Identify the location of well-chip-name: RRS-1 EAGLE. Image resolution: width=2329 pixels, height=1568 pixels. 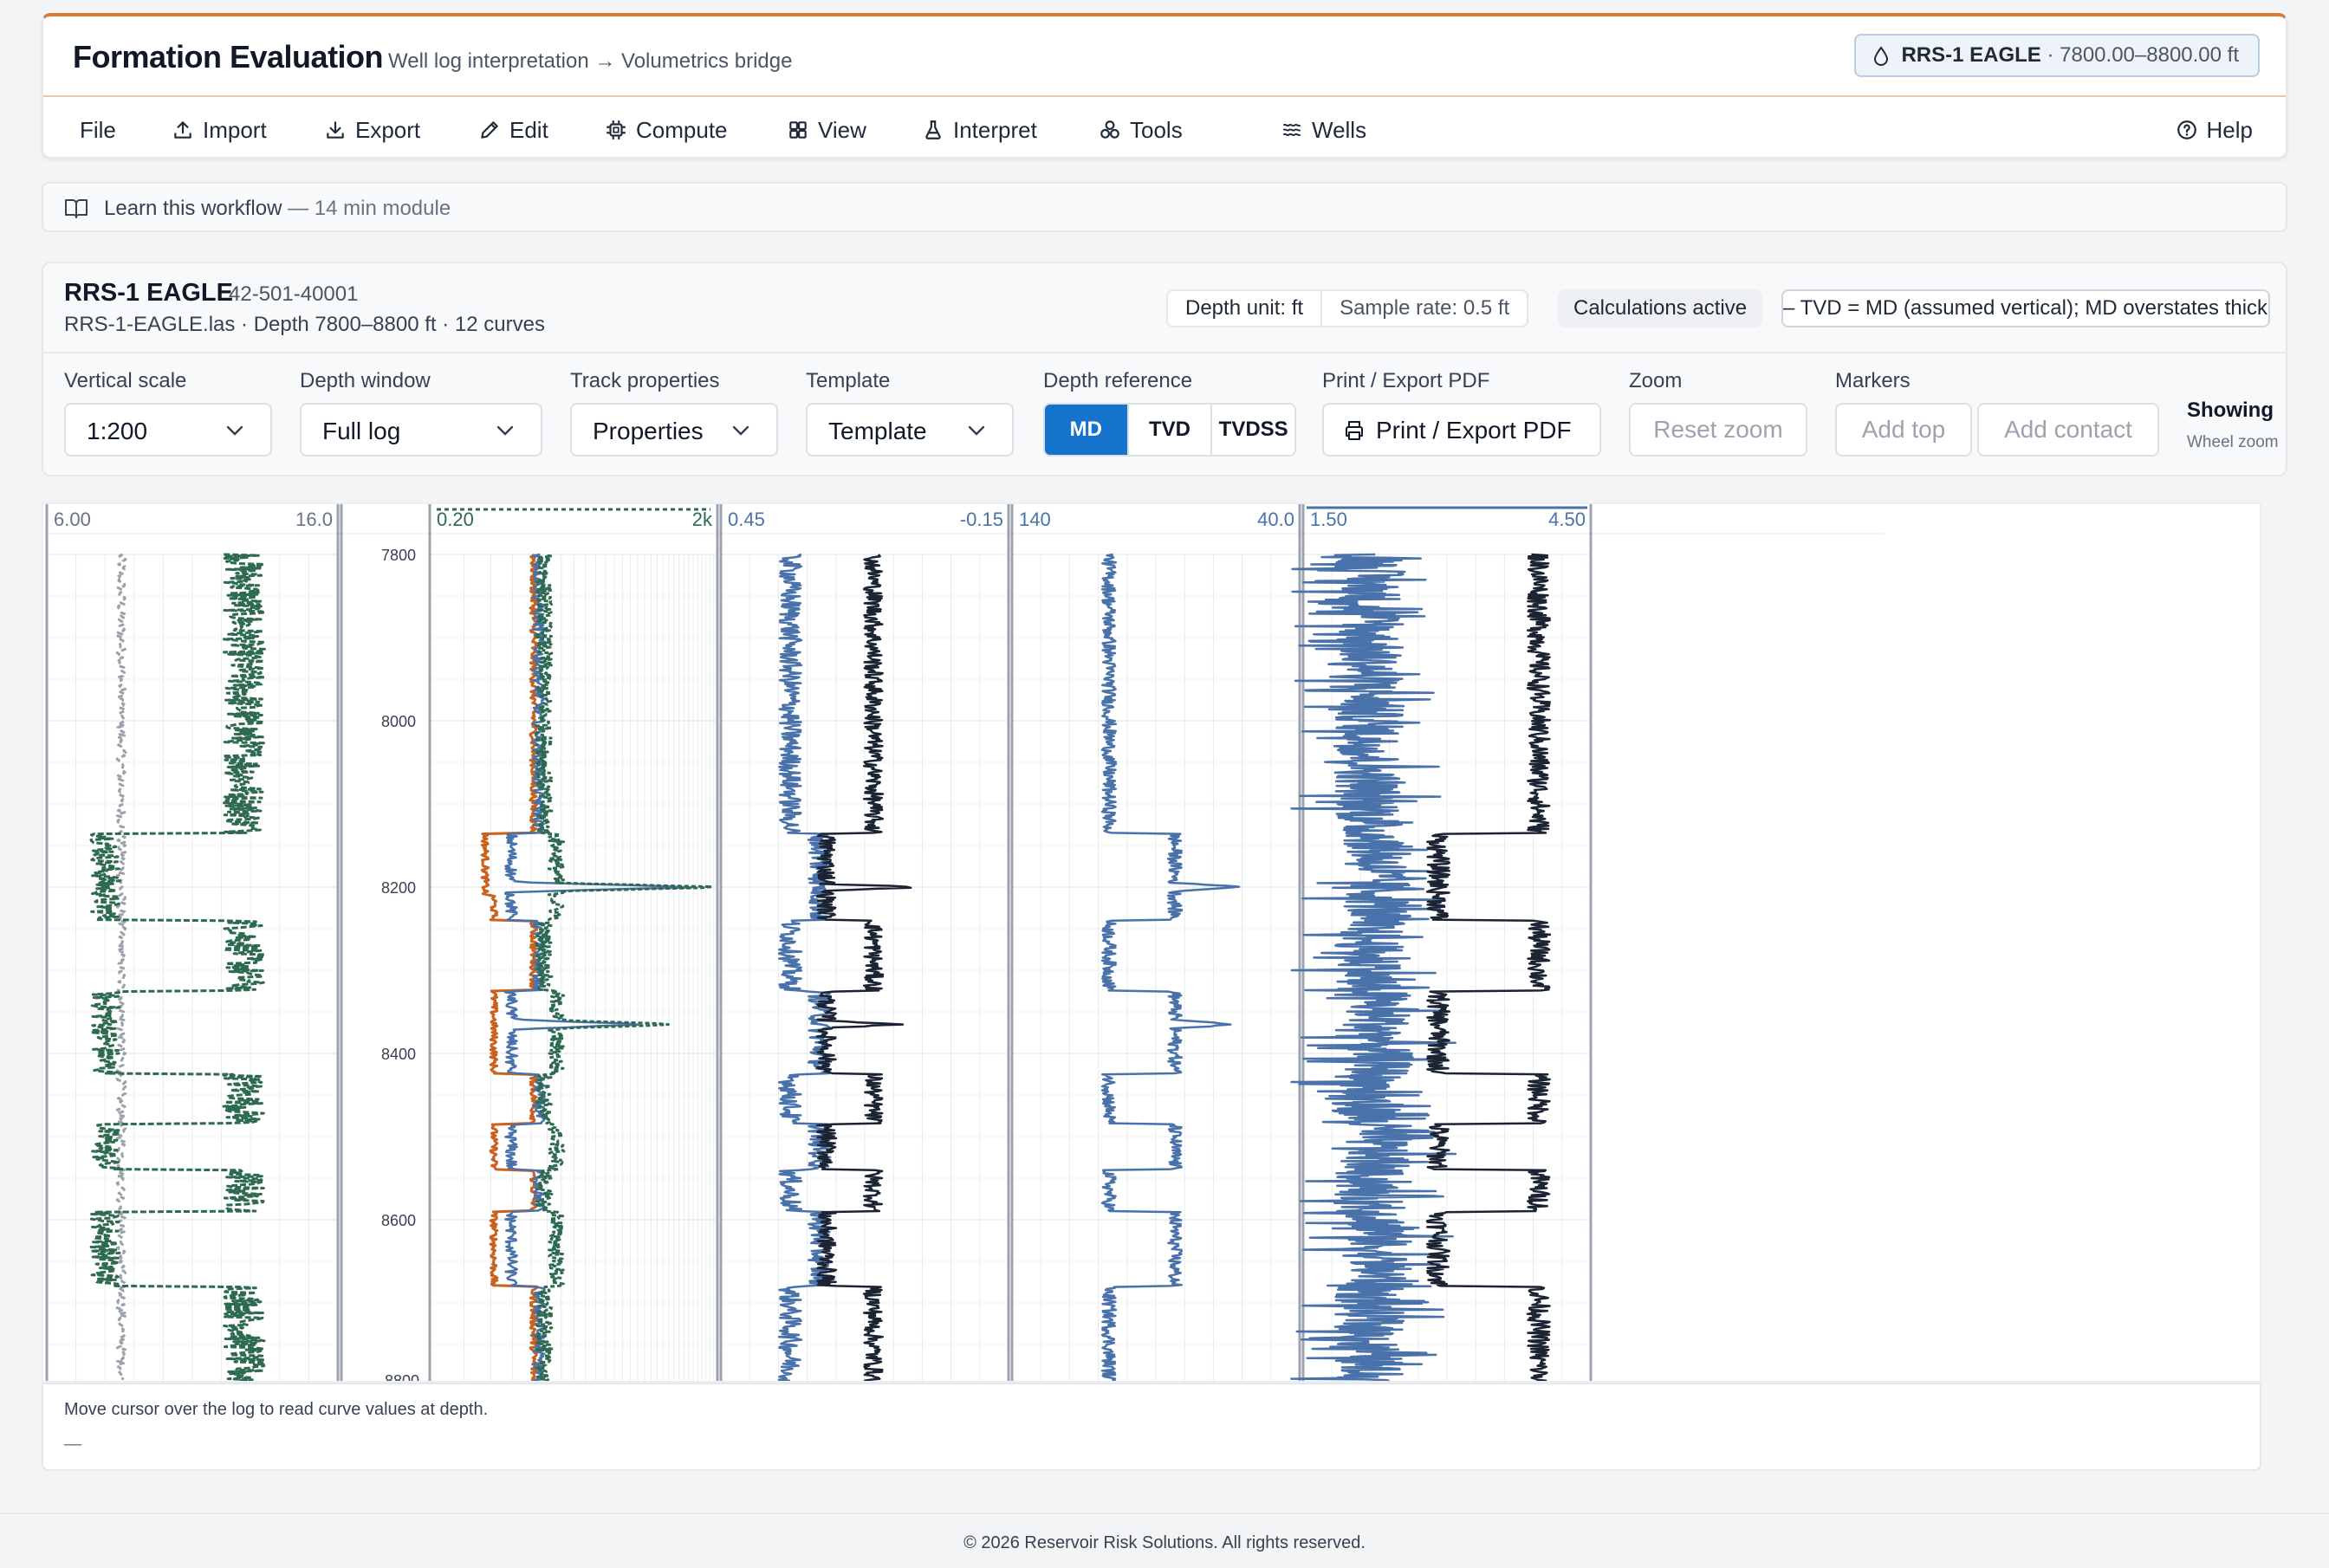
(1971, 55).